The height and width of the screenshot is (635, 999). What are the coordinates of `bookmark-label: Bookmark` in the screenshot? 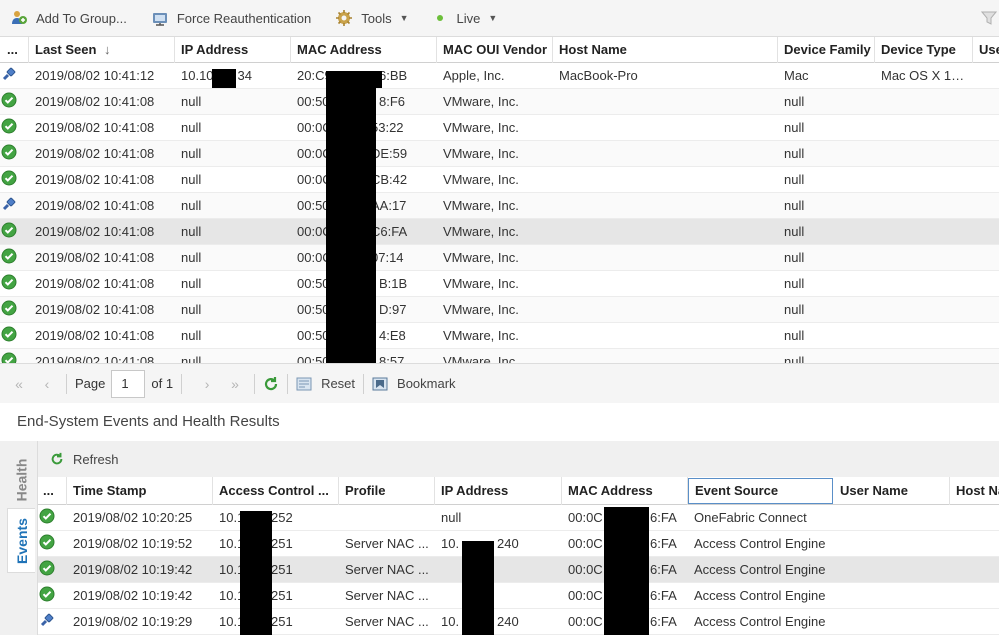 It's located at (426, 383).